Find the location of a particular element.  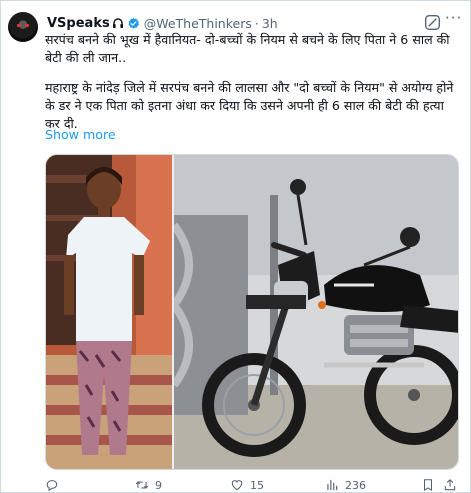

display-name: VSpeaks is located at coordinates (78, 23).